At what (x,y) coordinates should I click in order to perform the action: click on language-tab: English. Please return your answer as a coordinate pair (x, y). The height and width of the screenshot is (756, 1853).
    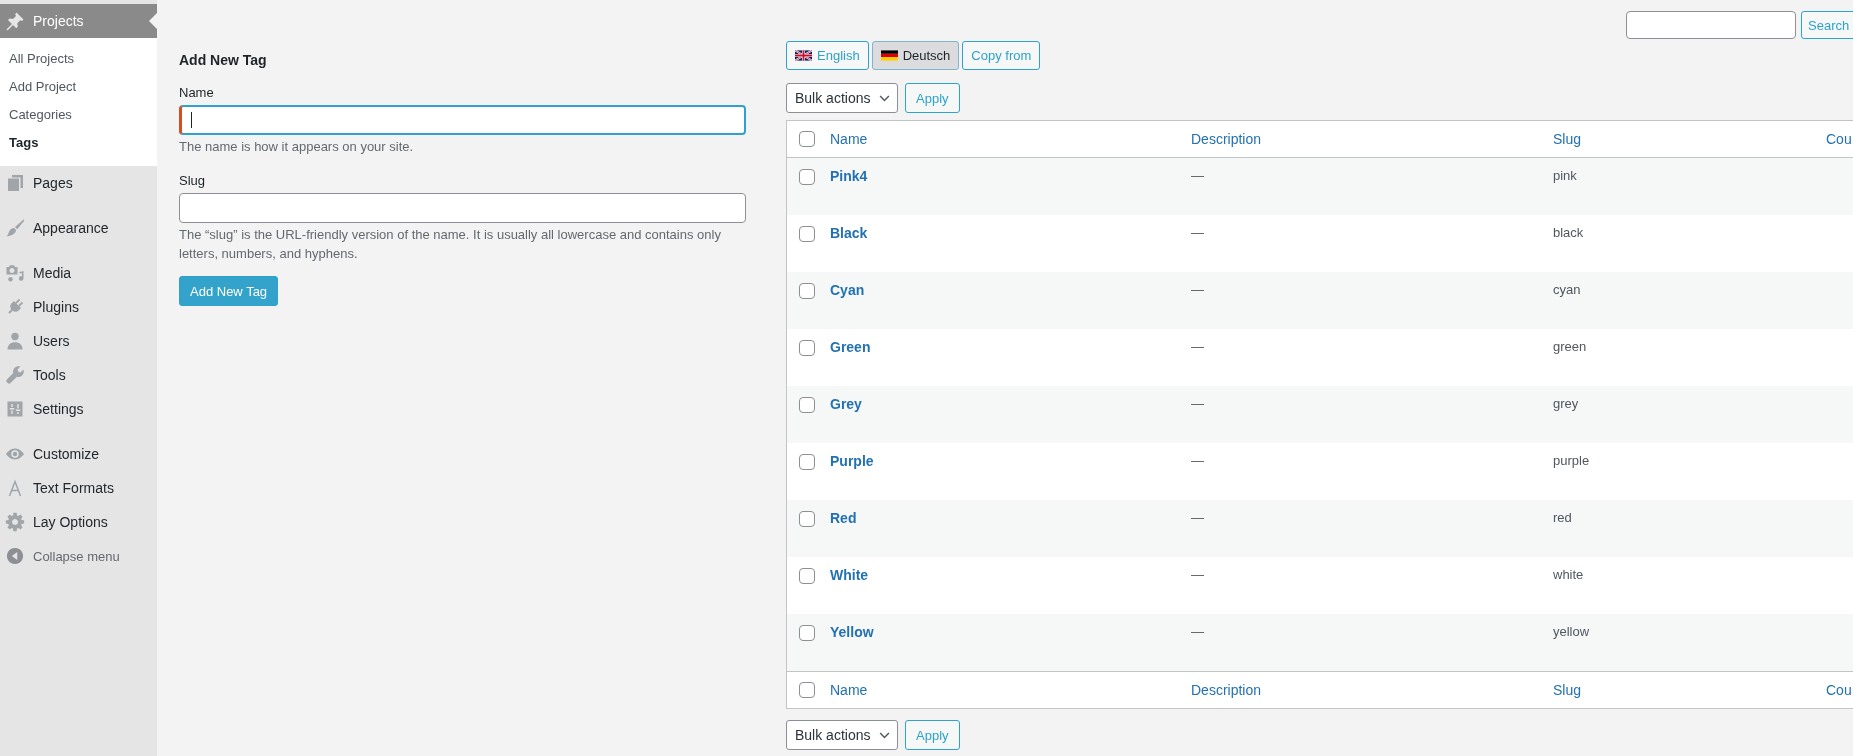
    Looking at the image, I should click on (827, 55).